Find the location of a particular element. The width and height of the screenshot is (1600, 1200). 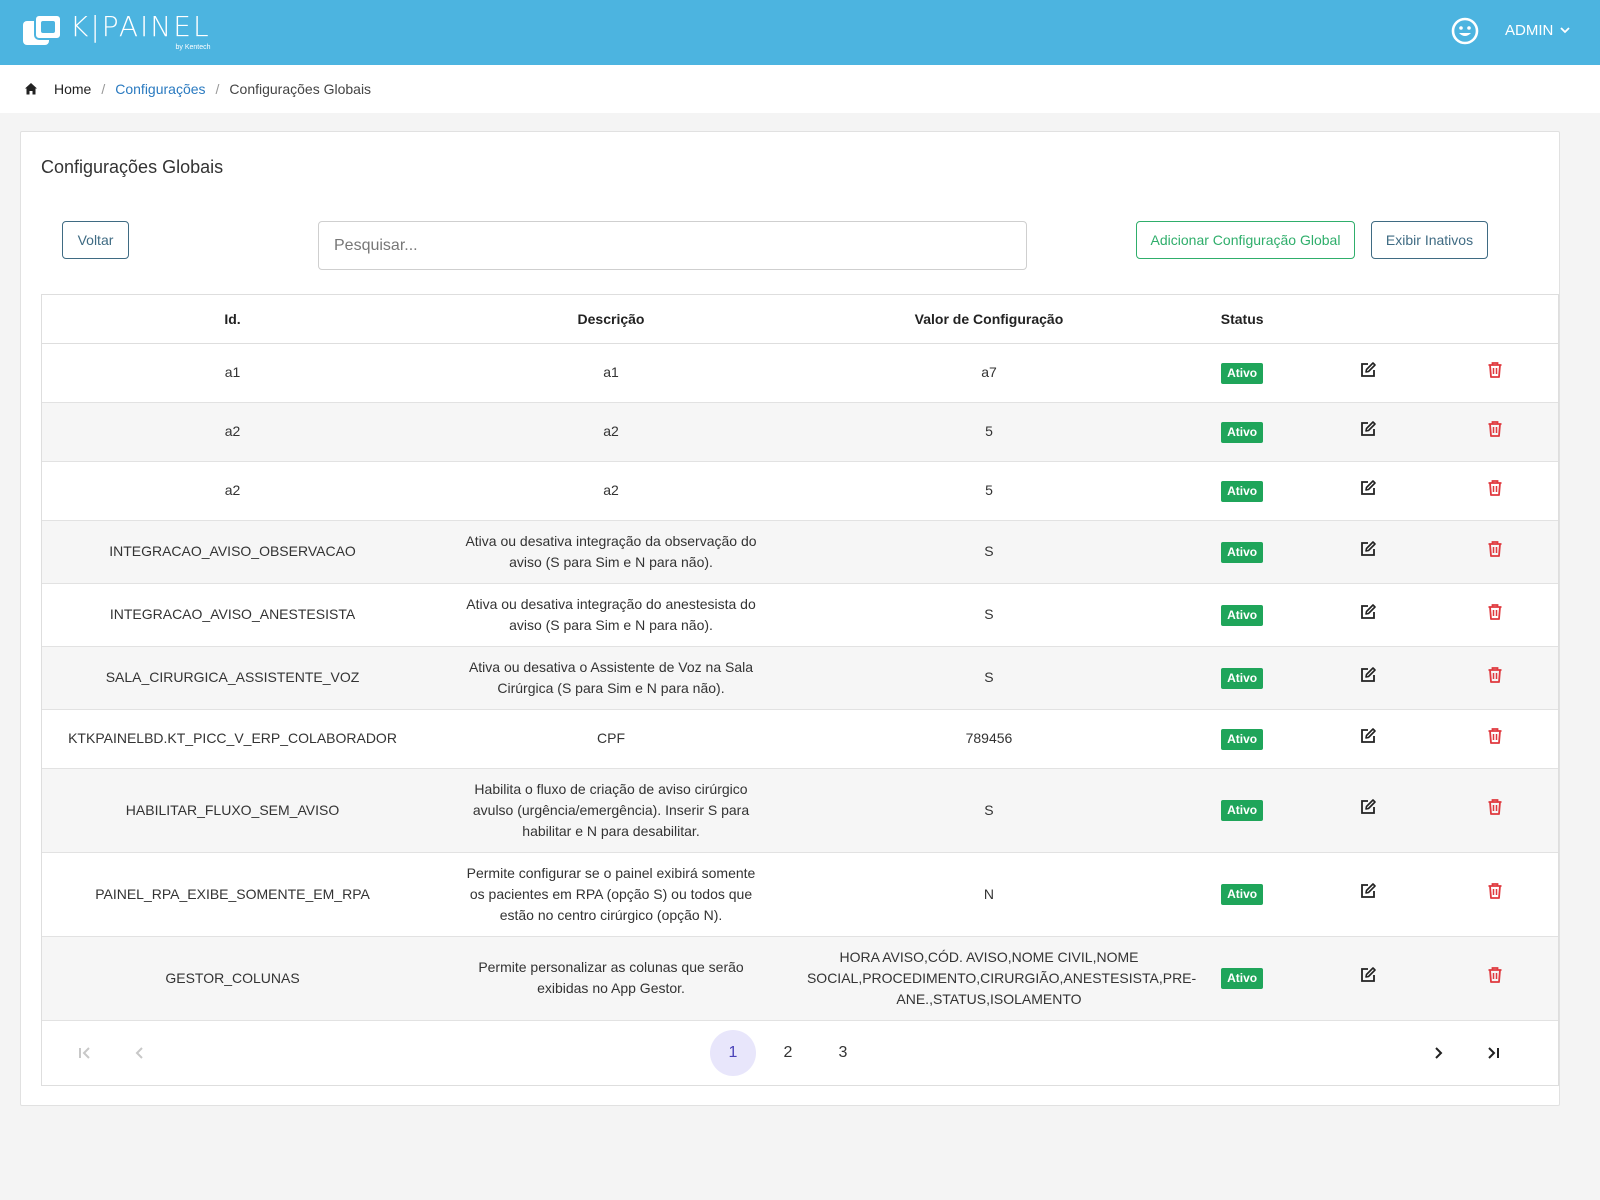

col-header-edit is located at coordinates (1368, 319).